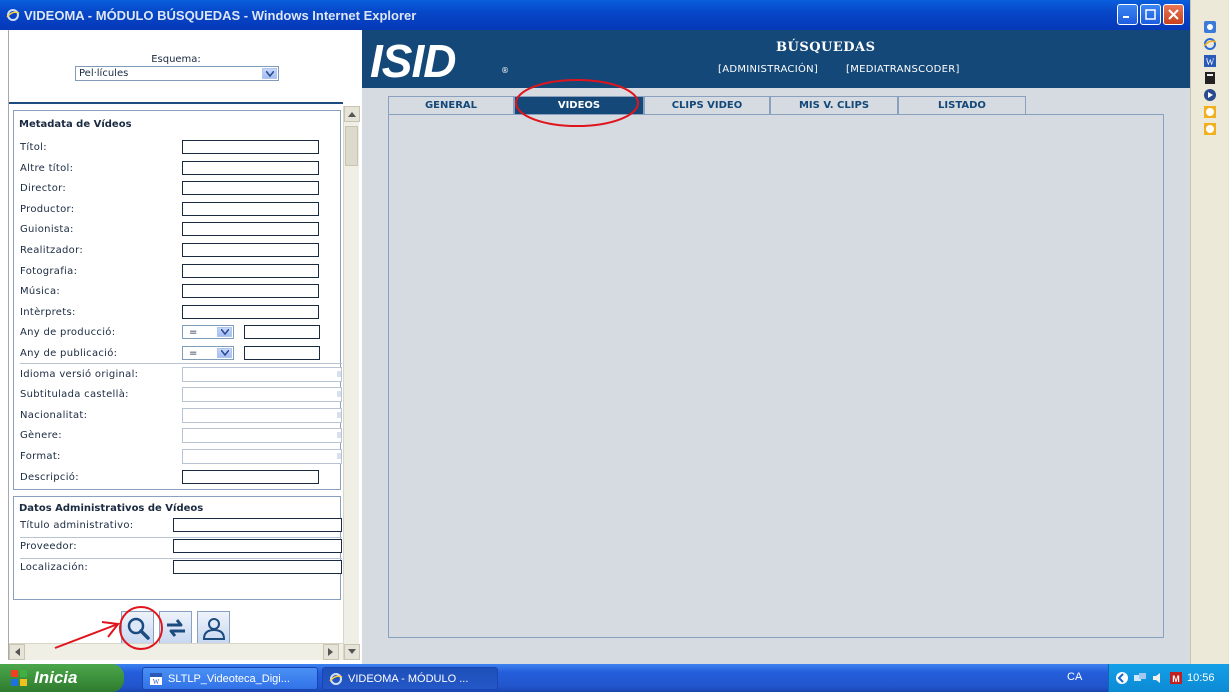 Image resolution: width=1229 pixels, height=692 pixels. I want to click on tray-expand-icon, so click(1122, 678).